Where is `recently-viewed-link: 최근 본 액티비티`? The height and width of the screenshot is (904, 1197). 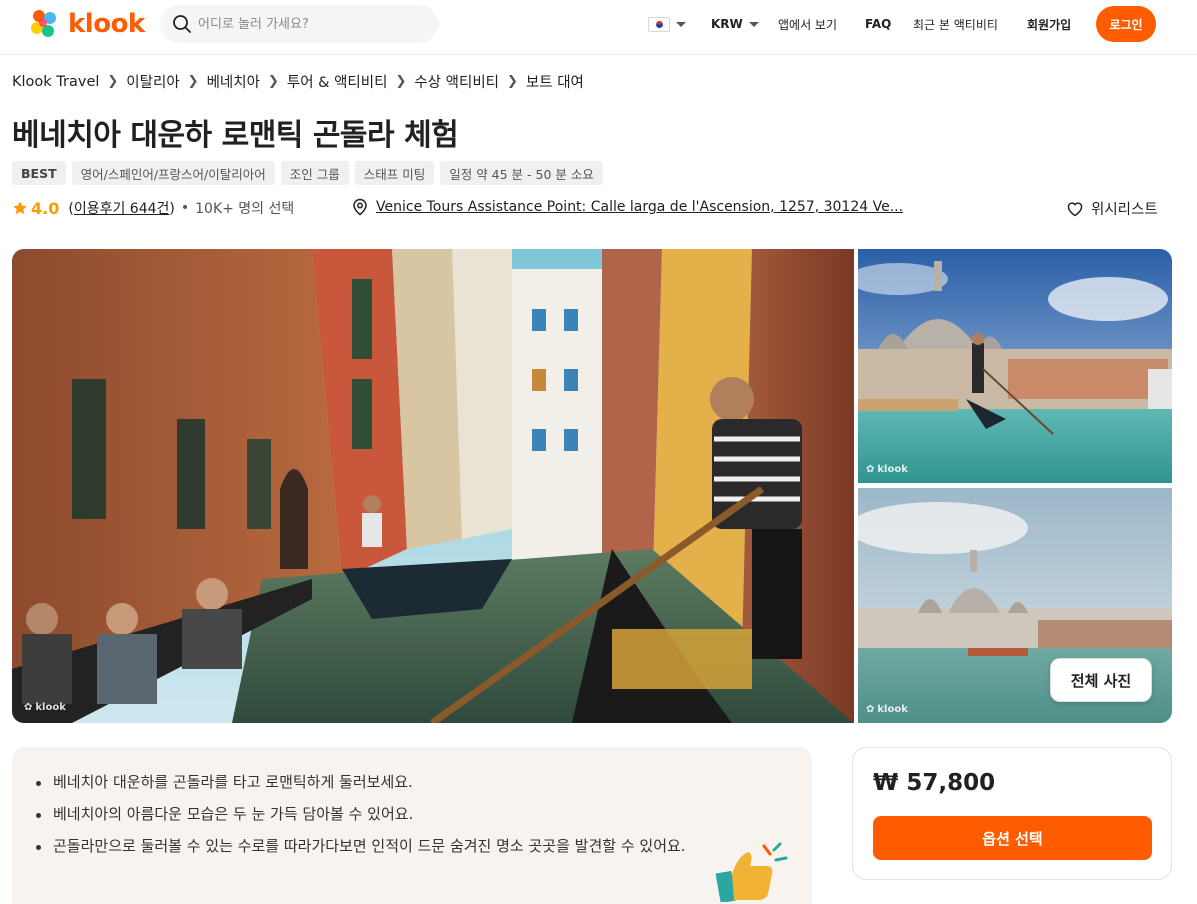 recently-viewed-link: 최근 본 액티비티 is located at coordinates (955, 24).